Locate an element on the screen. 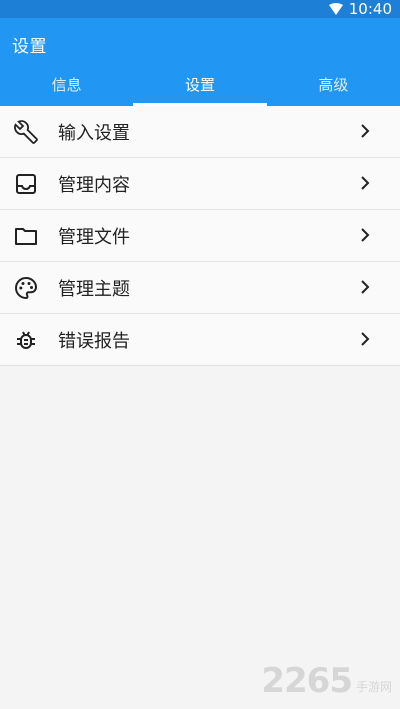  tab-info: 信息 is located at coordinates (66, 87).